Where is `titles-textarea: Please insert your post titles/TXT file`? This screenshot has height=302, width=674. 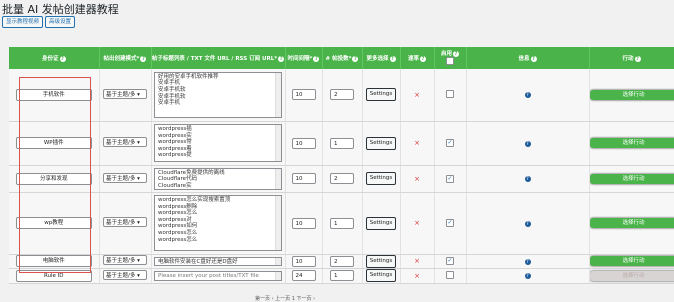
titles-textarea: Please insert your post titles/TXT file is located at coordinates (218, 276).